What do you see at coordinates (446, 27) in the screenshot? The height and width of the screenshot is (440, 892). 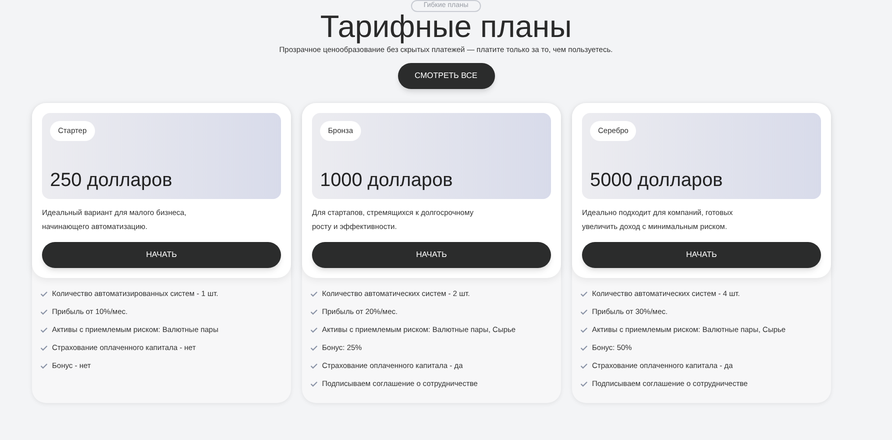 I see `page-title: Тарифные планы` at bounding box center [446, 27].